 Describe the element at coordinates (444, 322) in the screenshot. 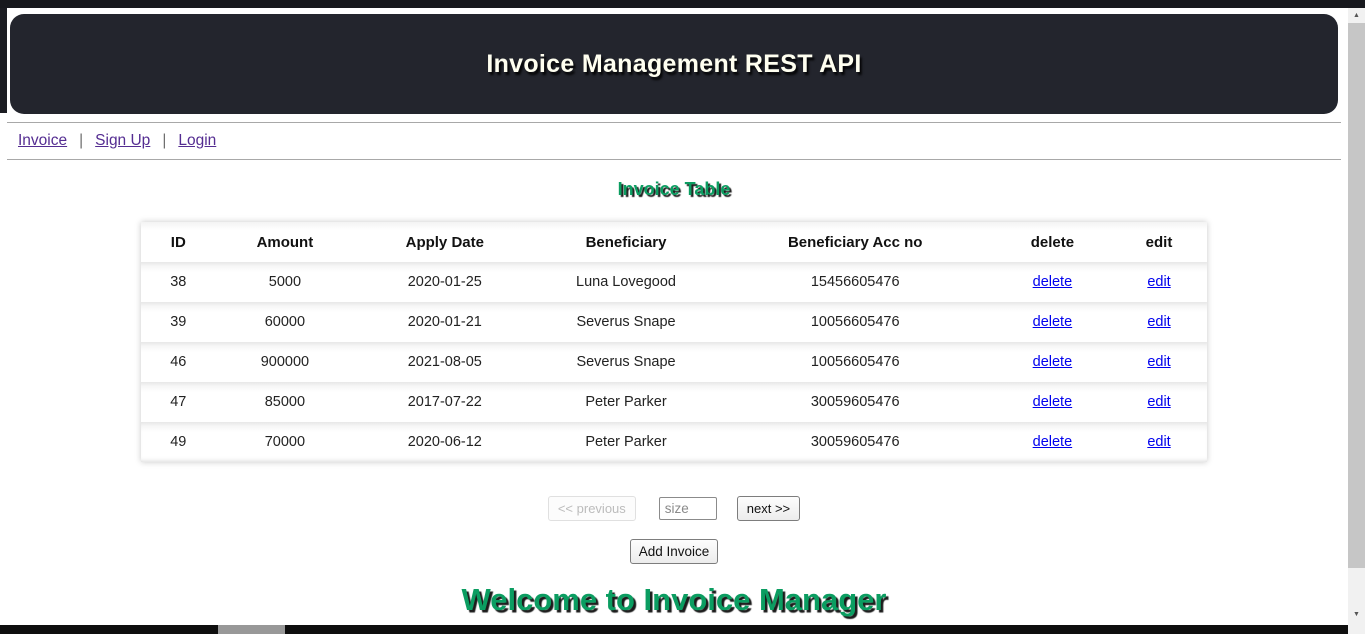

I see `cell-apply-date: 2020-01-21` at that location.